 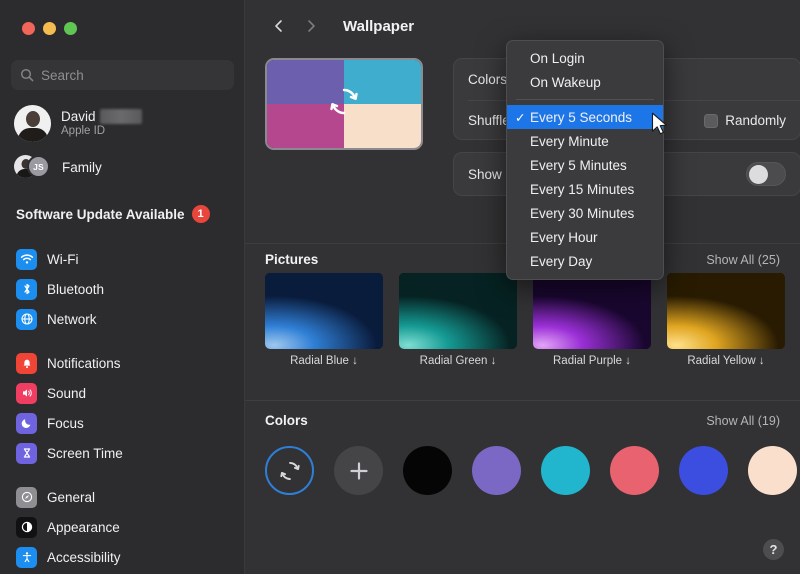 I want to click on back-button, so click(x=279, y=26).